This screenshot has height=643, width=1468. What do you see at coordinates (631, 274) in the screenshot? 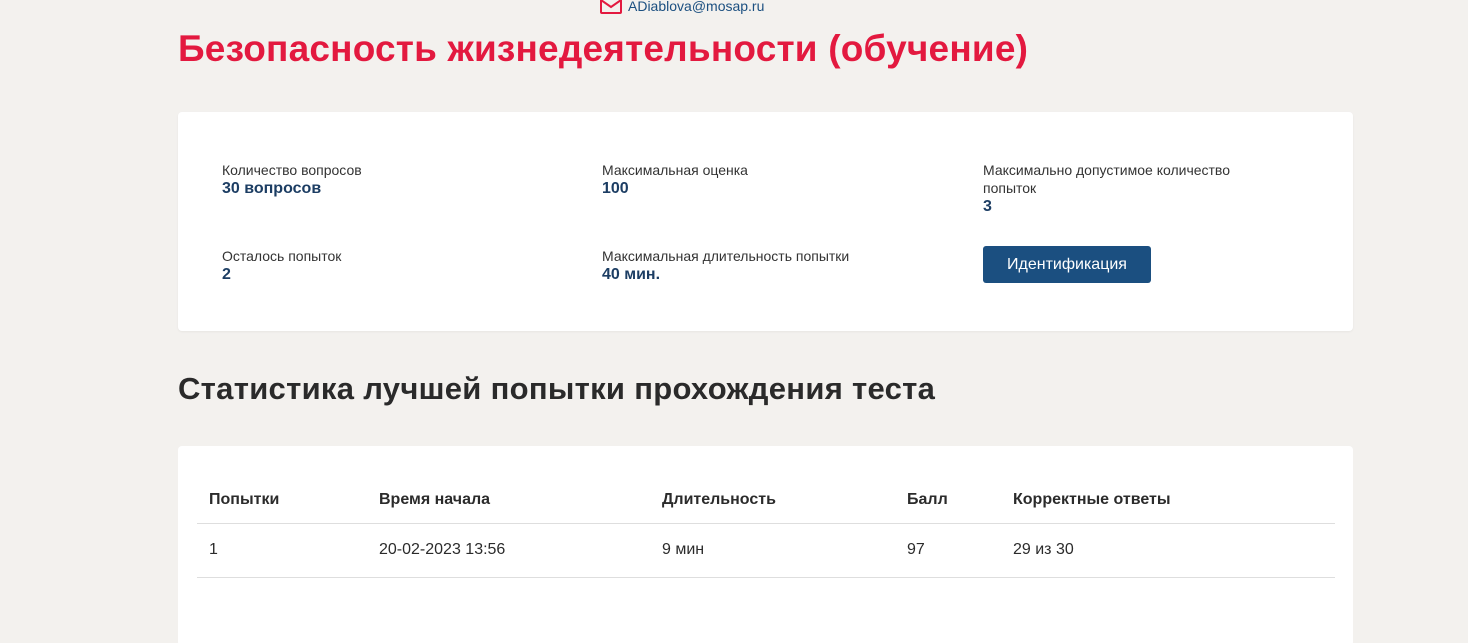
I see `max-duration-value: 40 мин.` at bounding box center [631, 274].